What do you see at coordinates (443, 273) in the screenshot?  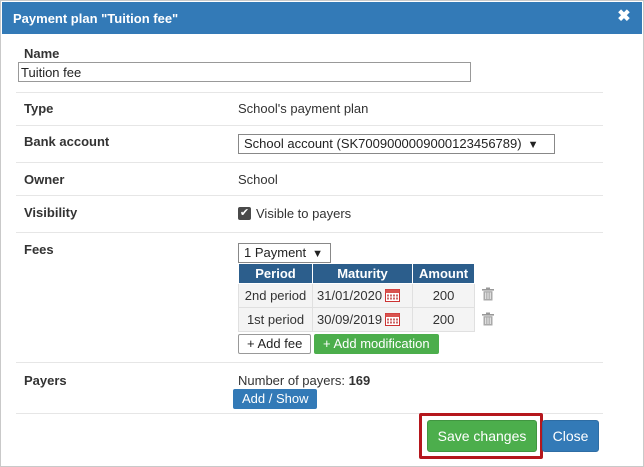 I see `column-header: Amount` at bounding box center [443, 273].